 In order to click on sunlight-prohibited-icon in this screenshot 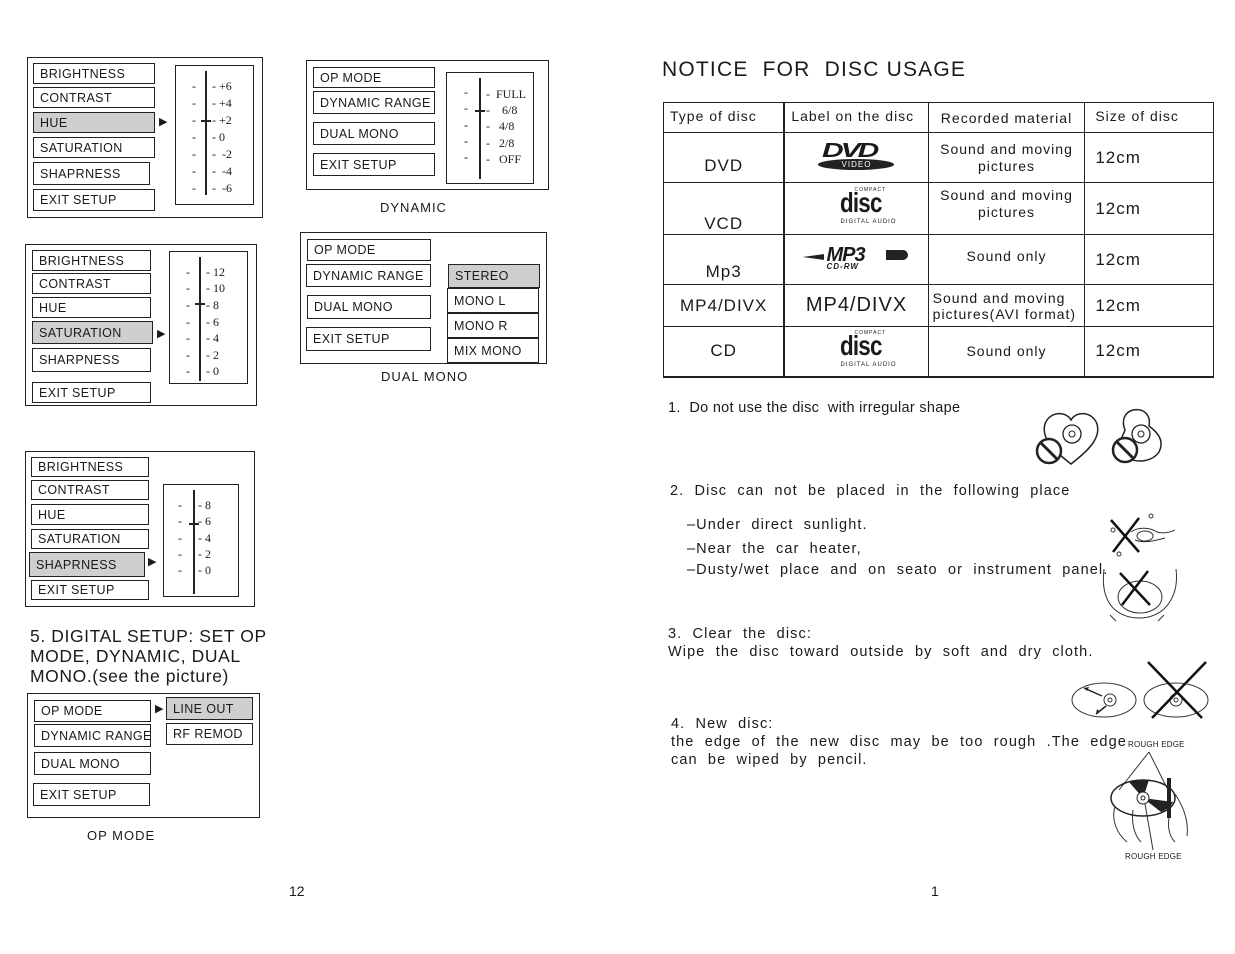, I will do `click(1142, 535)`.